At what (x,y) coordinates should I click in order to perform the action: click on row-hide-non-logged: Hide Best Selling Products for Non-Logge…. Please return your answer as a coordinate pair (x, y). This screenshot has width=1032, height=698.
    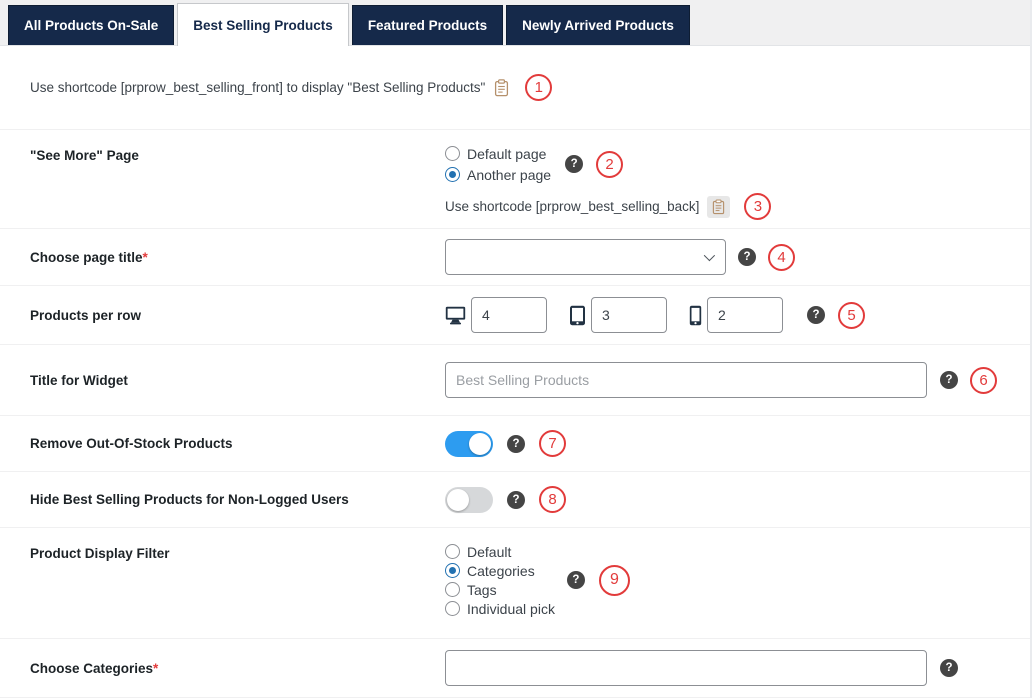
    Looking at the image, I should click on (515, 499).